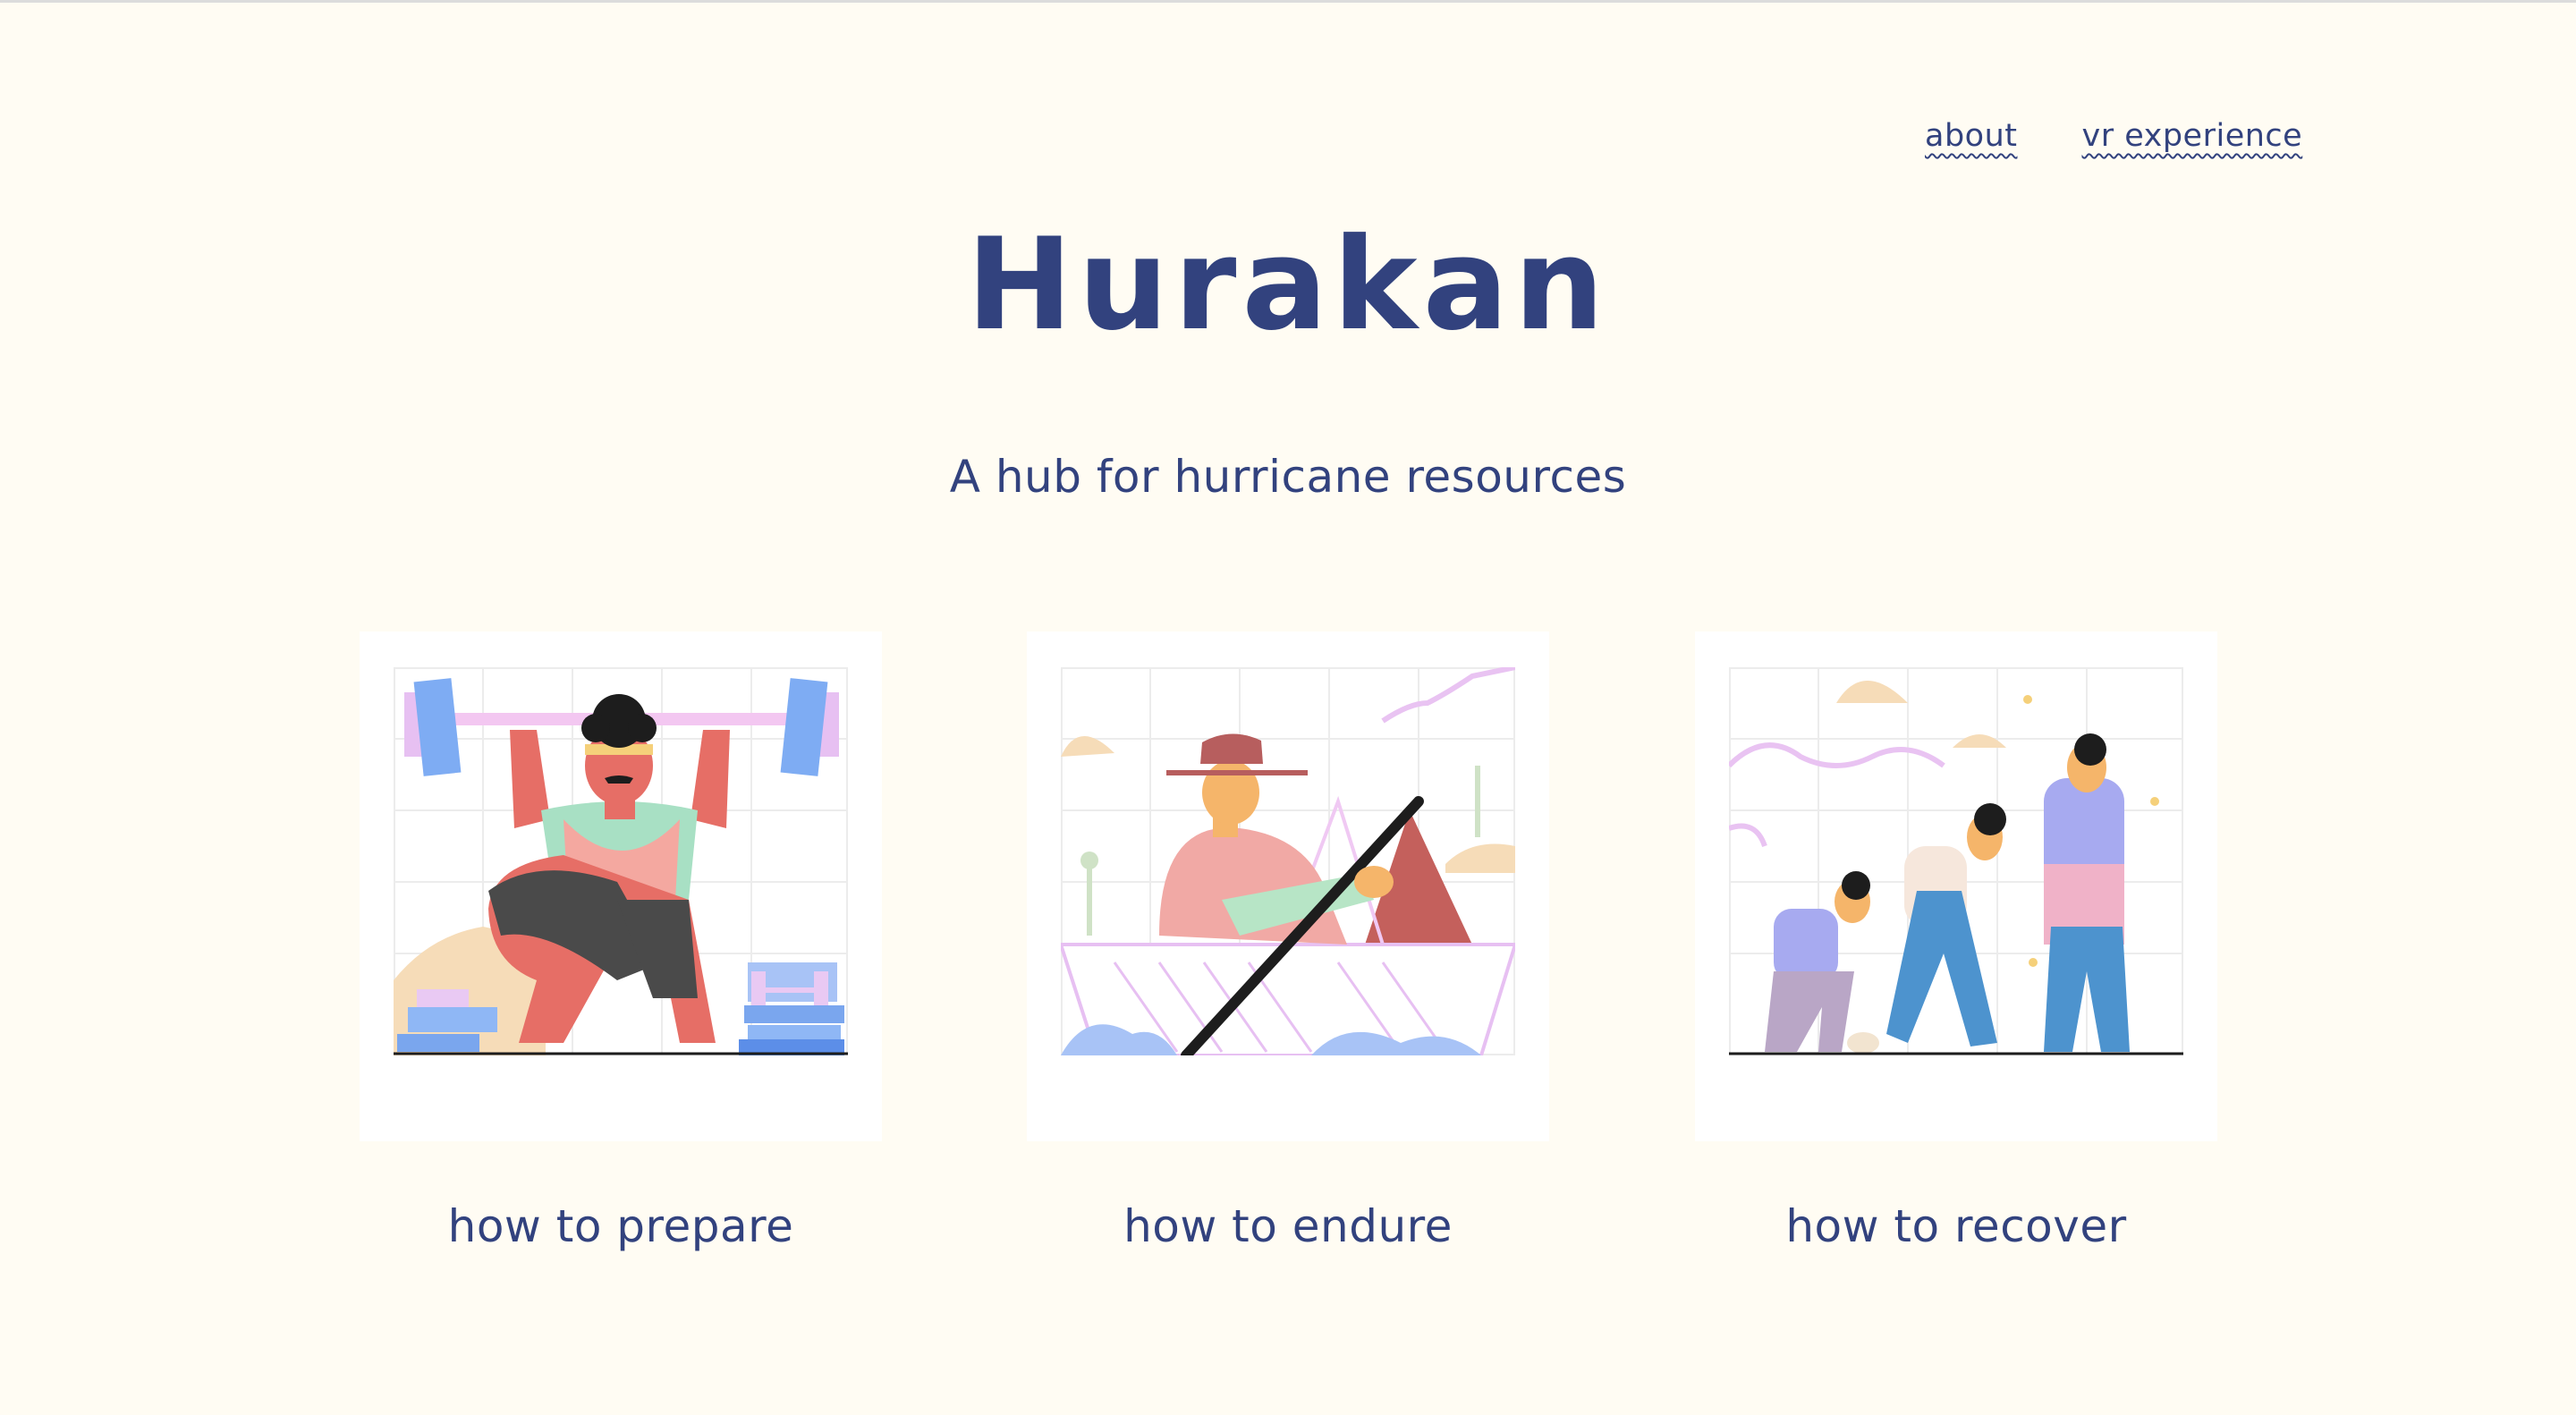 The image size is (2576, 1415). Describe the element at coordinates (2191, 136) in the screenshot. I see `nav-vr-experience-link: vr experience` at that location.